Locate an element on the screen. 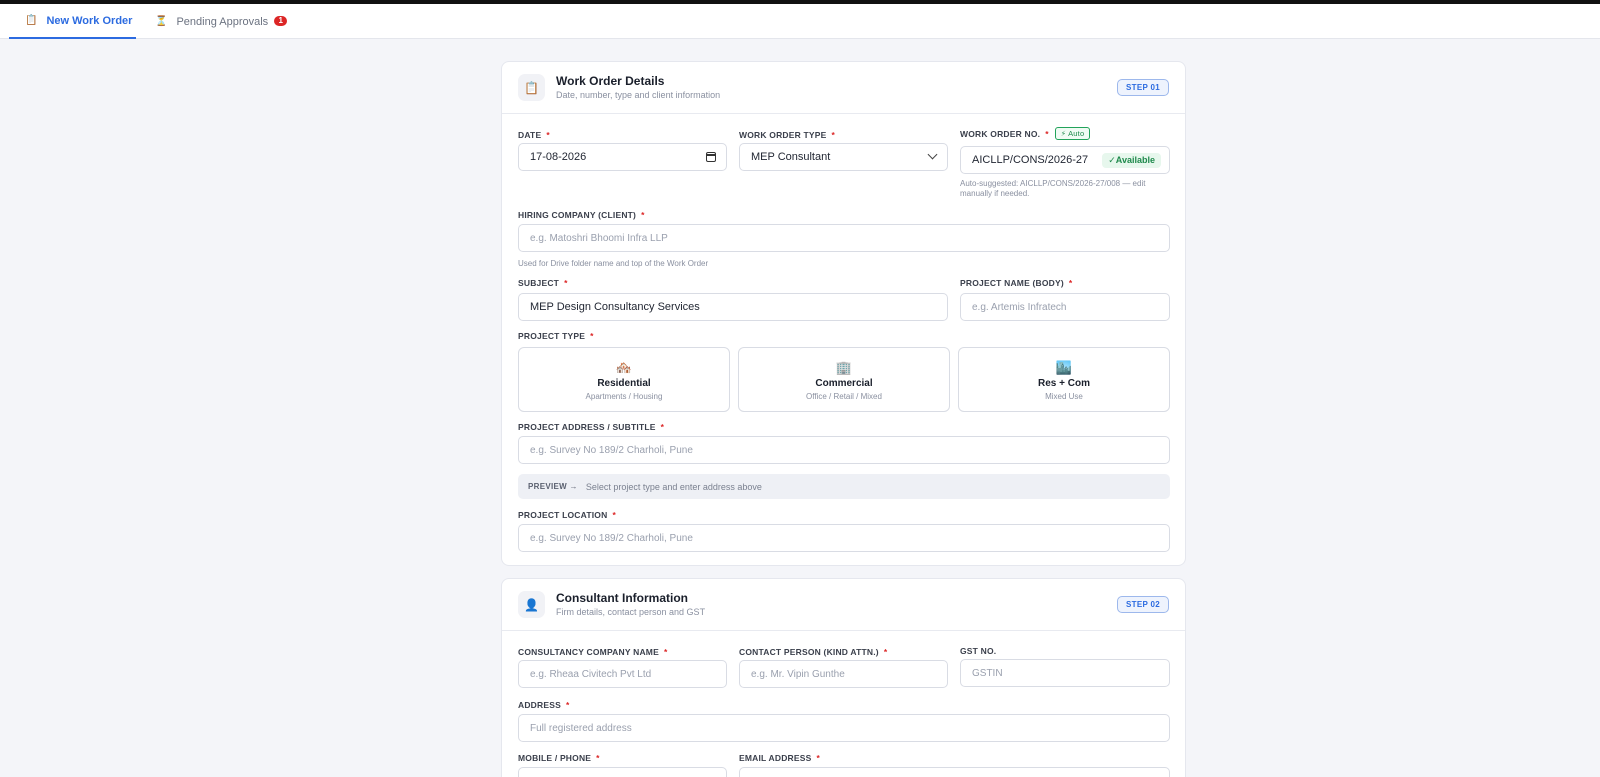  section-title: Consultant Information is located at coordinates (622, 598).